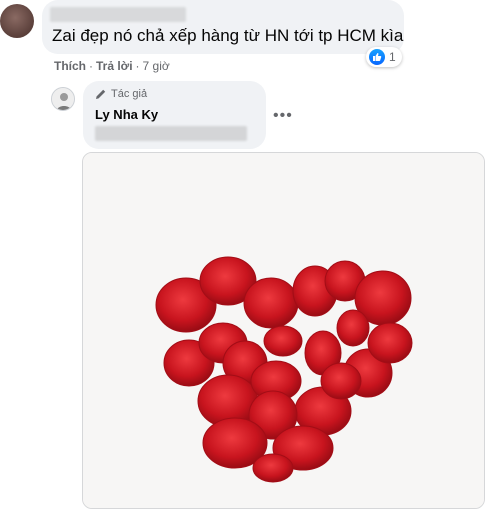  What do you see at coordinates (377, 57) in the screenshot?
I see `like-reaction-icon` at bounding box center [377, 57].